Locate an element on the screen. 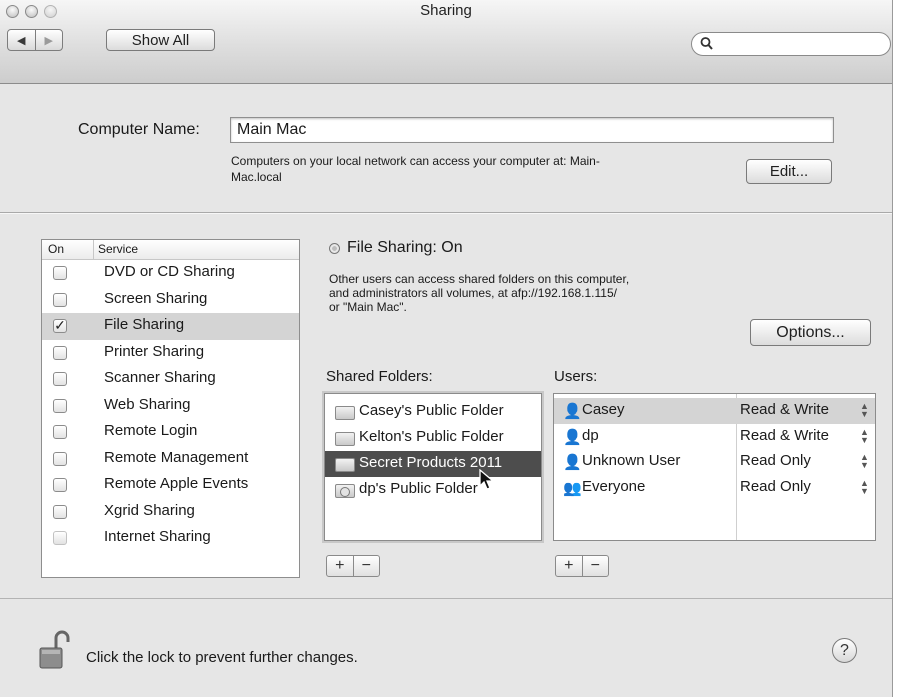 This screenshot has height=697, width=897. bottom-divider is located at coordinates (446, 598).